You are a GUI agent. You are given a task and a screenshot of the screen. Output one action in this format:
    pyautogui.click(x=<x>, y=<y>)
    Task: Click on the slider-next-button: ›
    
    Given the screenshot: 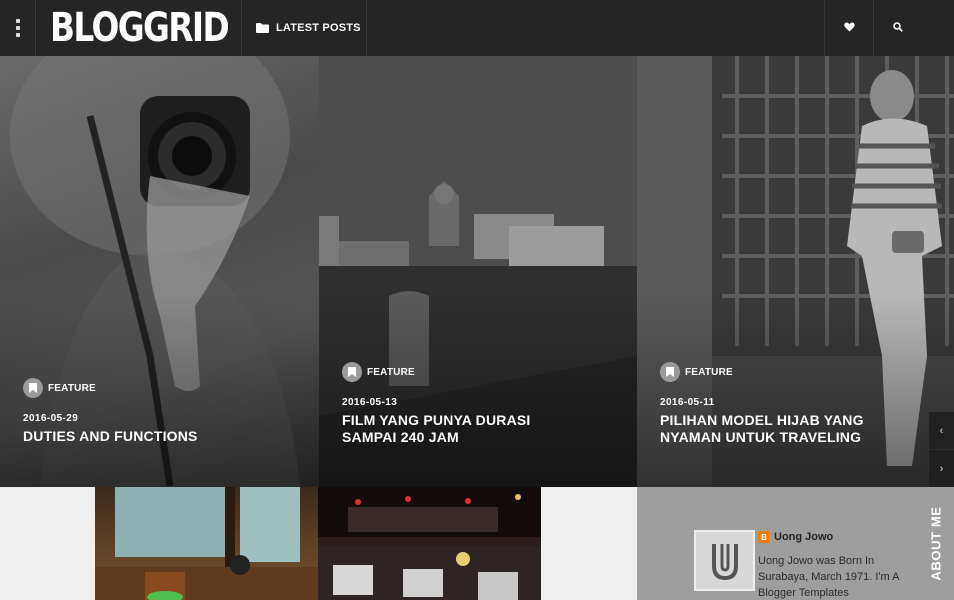 What is the action you would take?
    pyautogui.click(x=941, y=468)
    